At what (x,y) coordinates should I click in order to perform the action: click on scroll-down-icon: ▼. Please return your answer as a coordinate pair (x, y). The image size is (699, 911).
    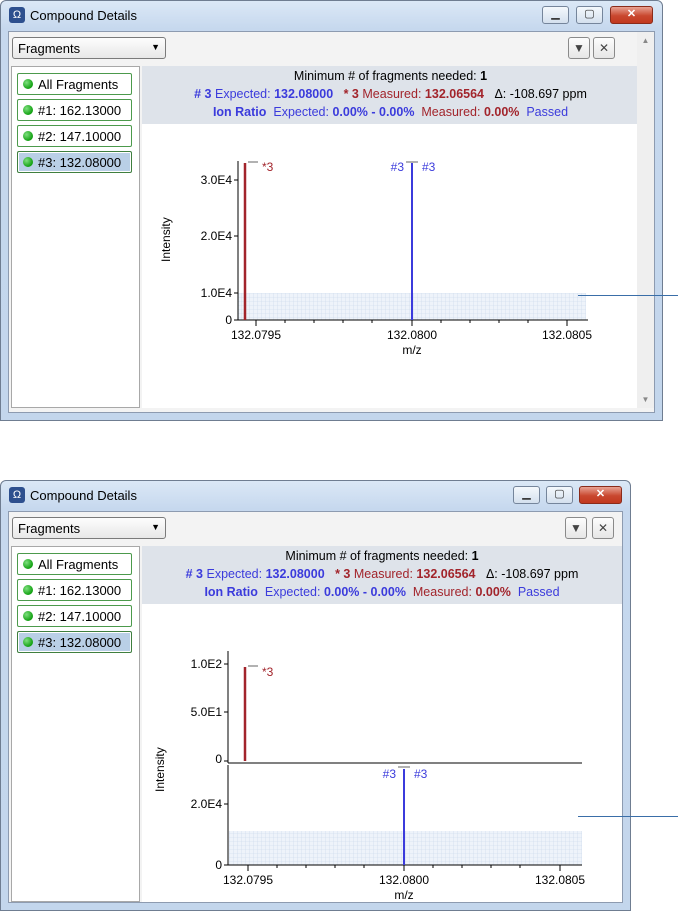
    Looking at the image, I should click on (645, 399).